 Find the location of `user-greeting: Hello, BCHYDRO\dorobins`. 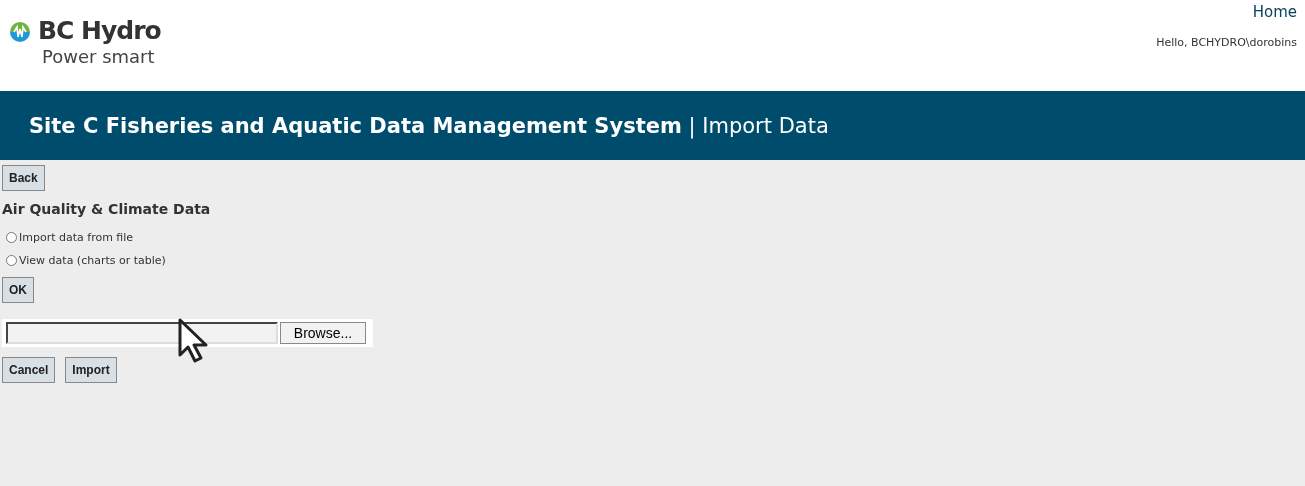

user-greeting: Hello, BCHYDRO\dorobins is located at coordinates (1226, 42).